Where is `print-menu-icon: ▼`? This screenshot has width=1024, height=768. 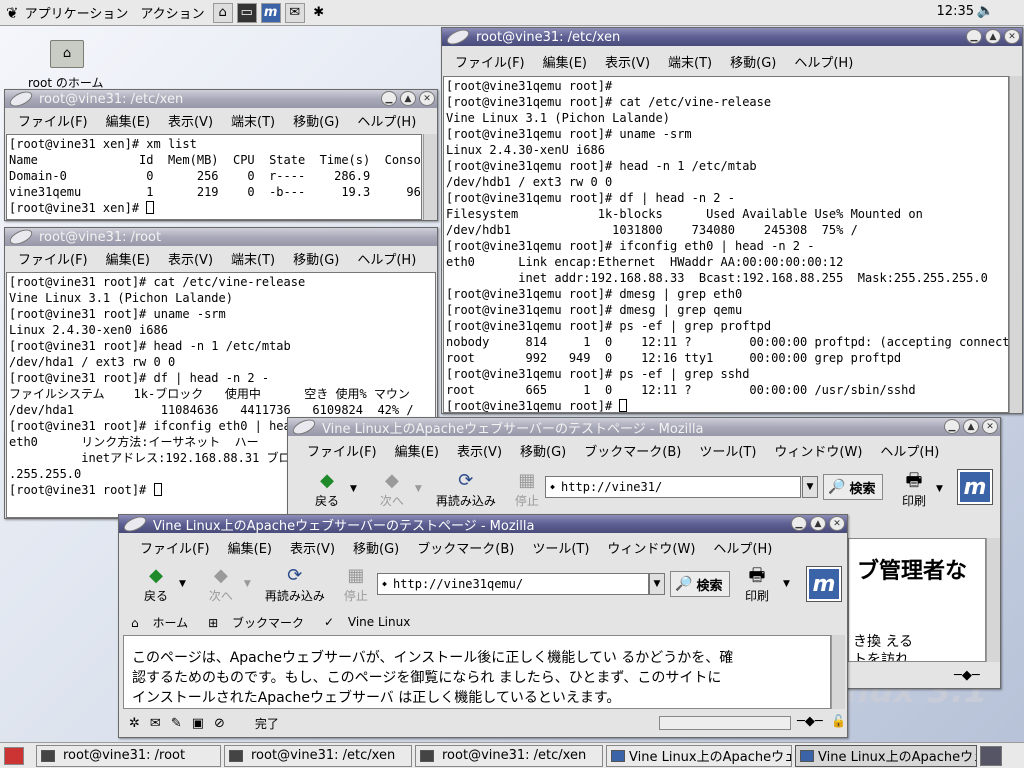
print-menu-icon: ▼ is located at coordinates (786, 584).